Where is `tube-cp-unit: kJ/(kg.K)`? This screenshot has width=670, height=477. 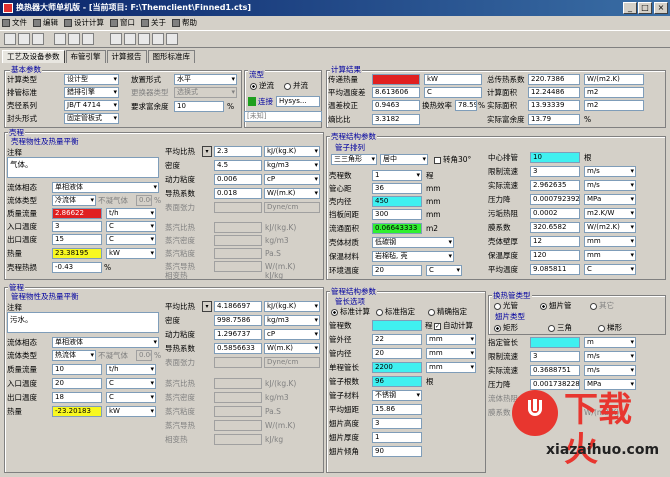 tube-cp-unit: kJ/(kg.K) is located at coordinates (292, 306).